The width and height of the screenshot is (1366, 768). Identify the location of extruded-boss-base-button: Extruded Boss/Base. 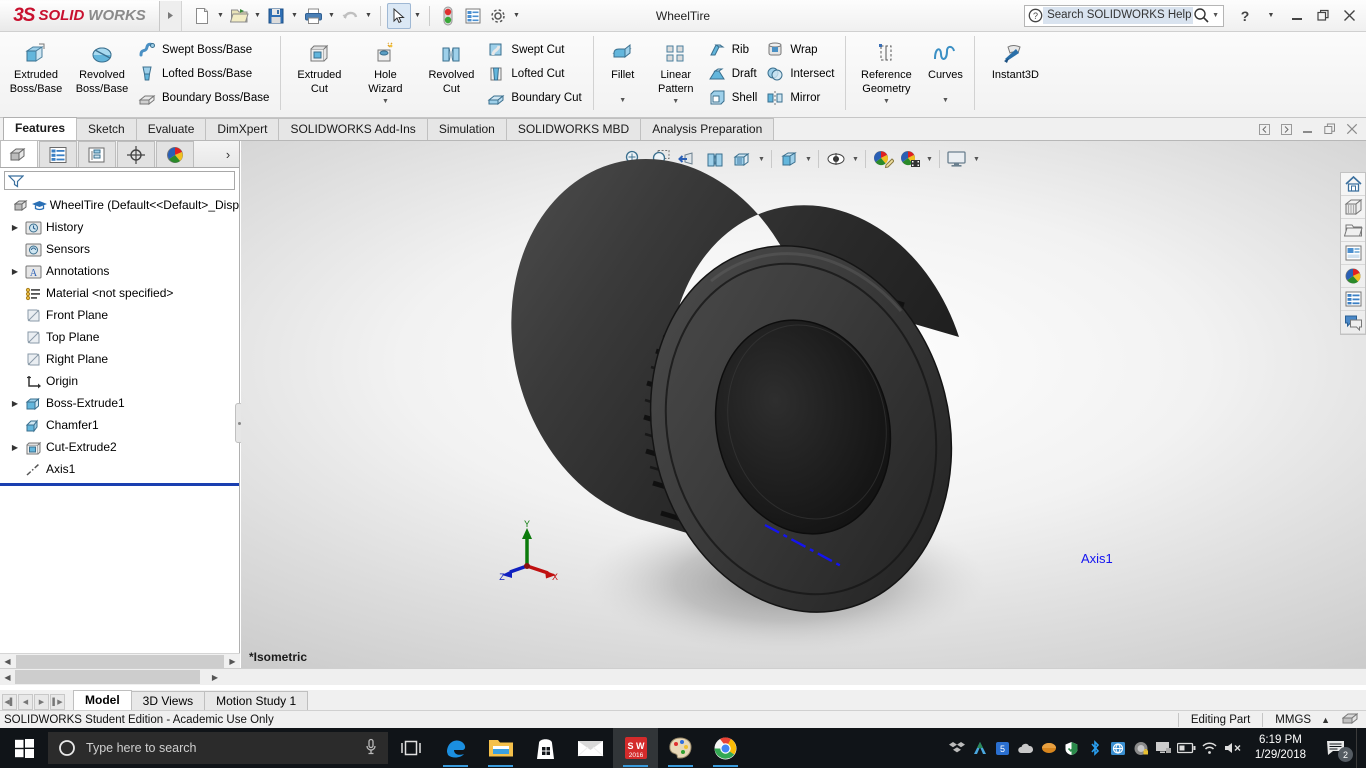
(36, 64).